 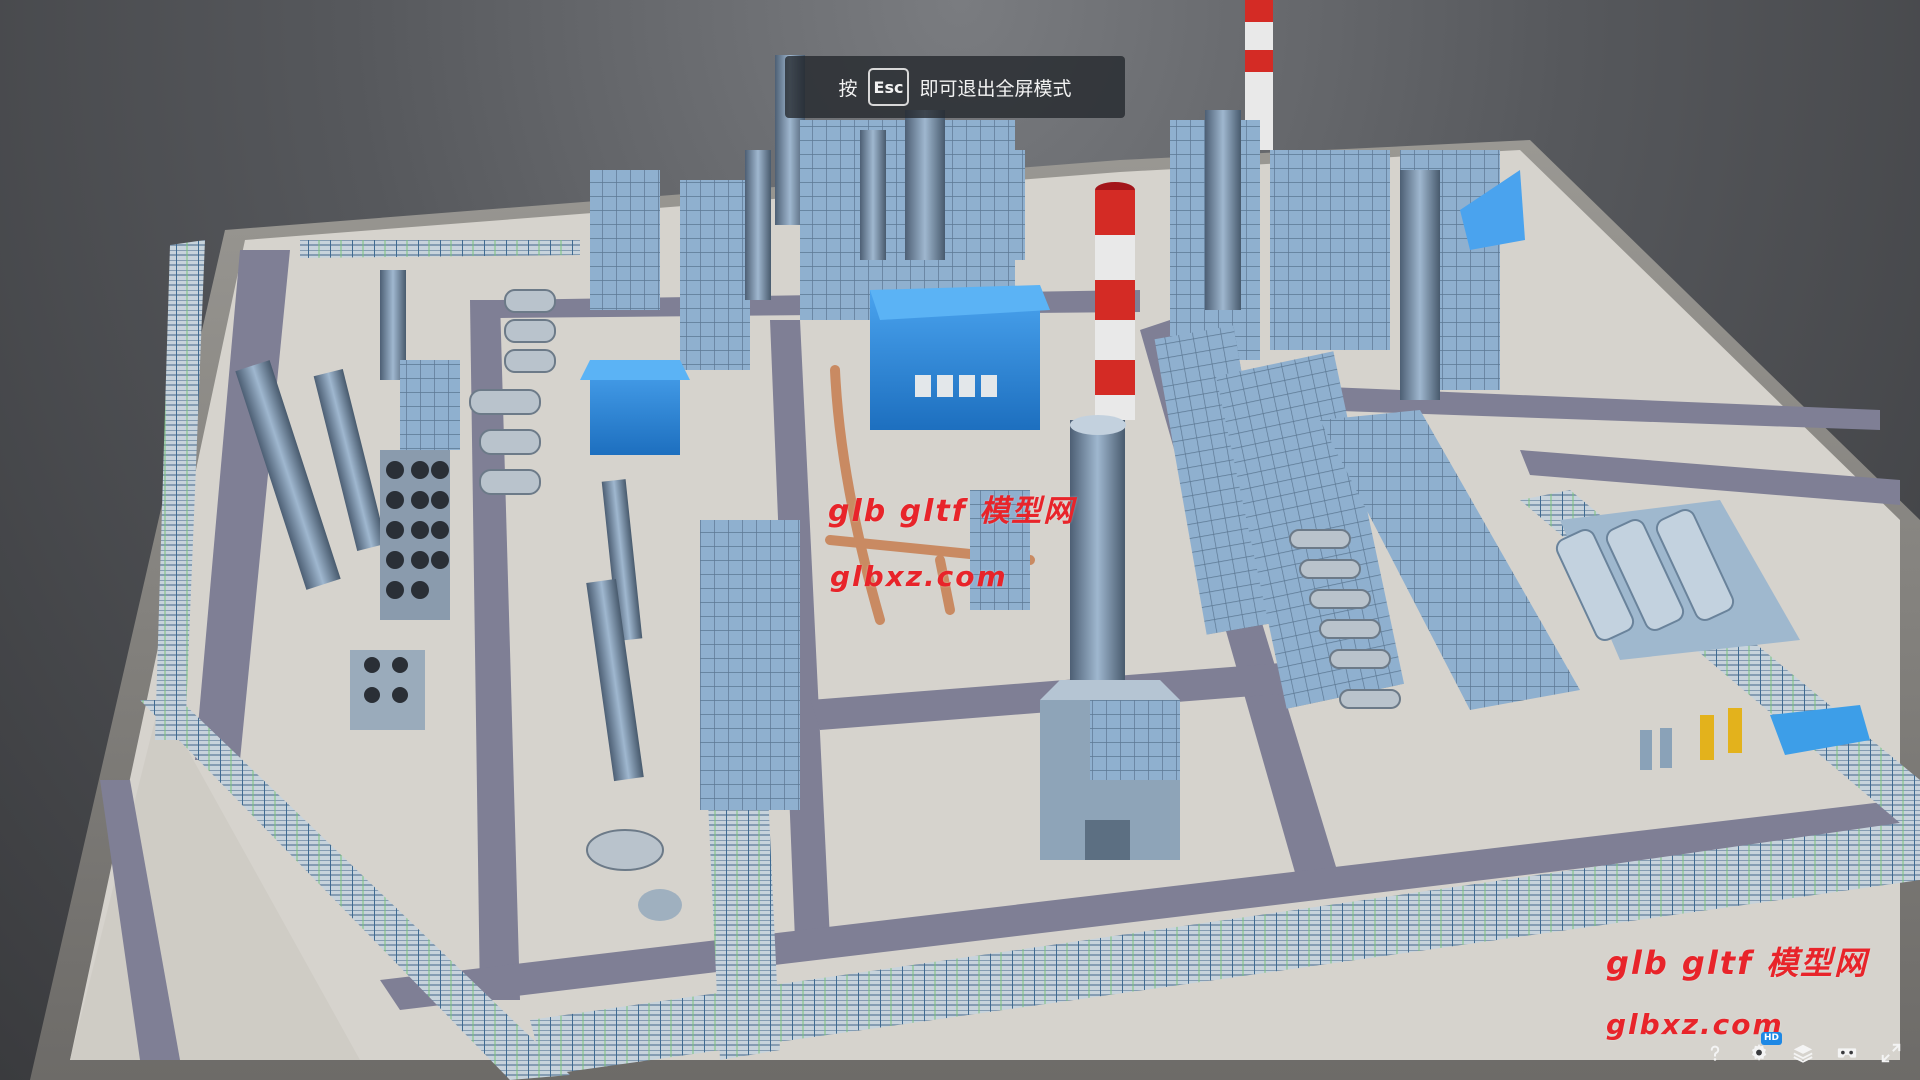 I want to click on fullscreen-button, so click(x=1891, y=1053).